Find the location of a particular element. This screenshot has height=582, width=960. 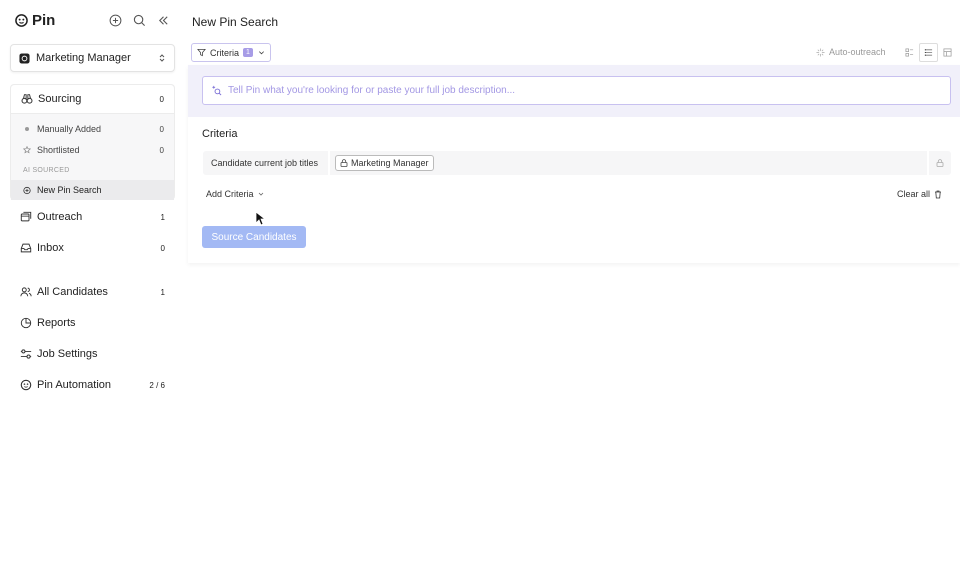

criteria-count-badge: 1 is located at coordinates (248, 52).